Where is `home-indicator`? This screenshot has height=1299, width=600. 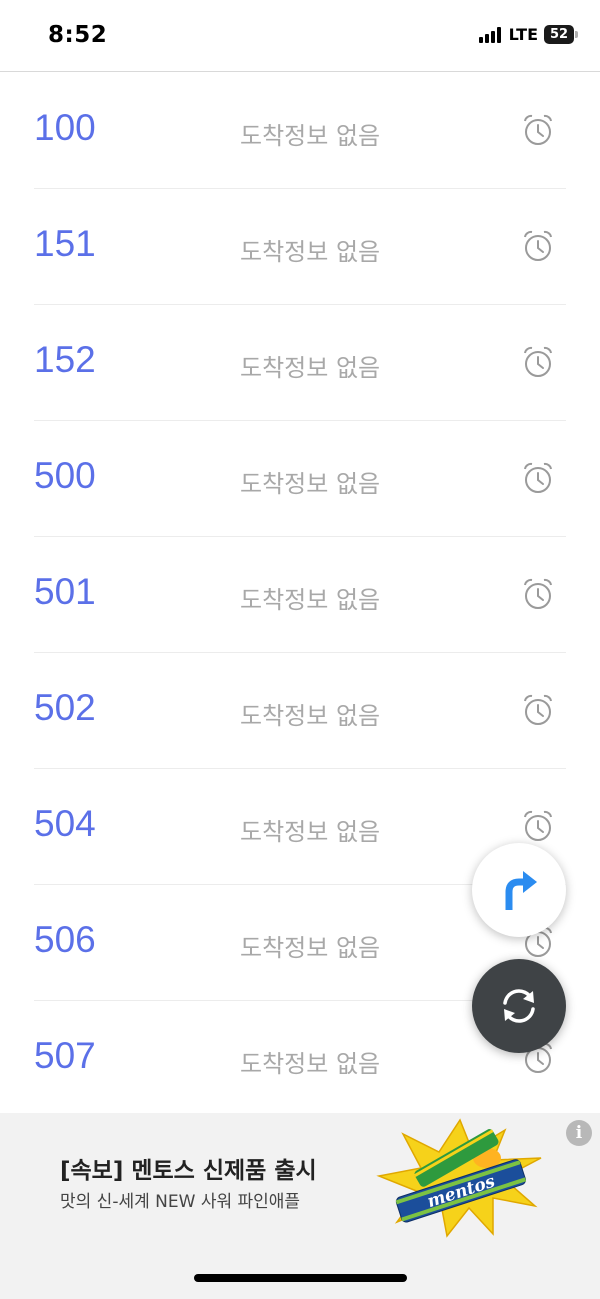
home-indicator is located at coordinates (300, 1278).